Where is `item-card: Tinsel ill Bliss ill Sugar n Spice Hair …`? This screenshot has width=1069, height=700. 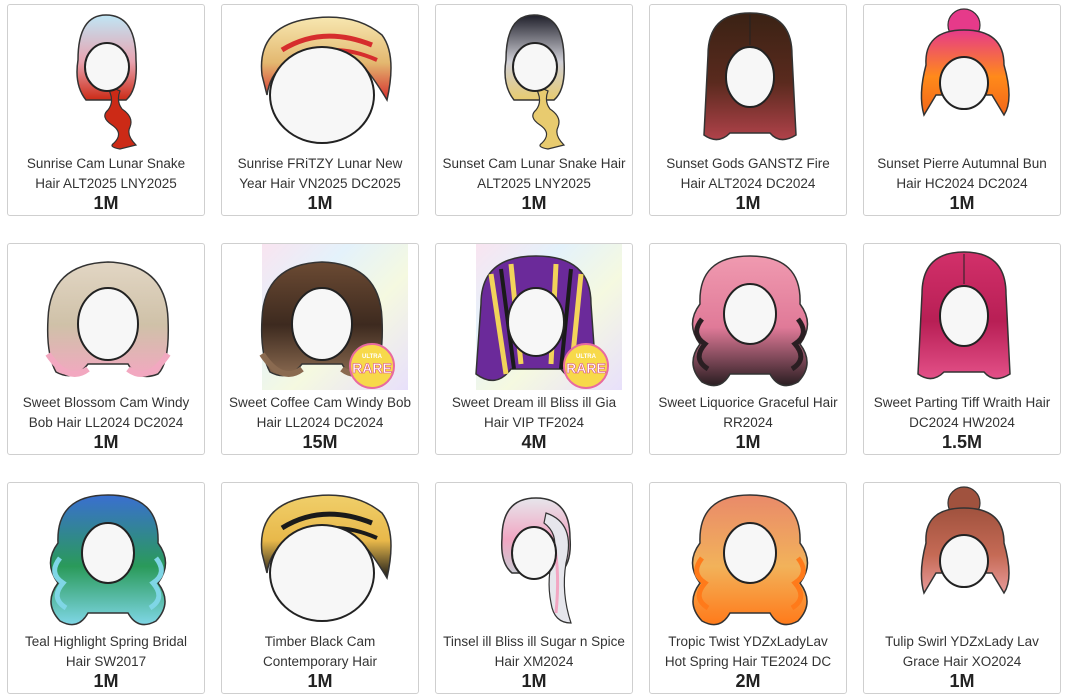
item-card: Tinsel ill Bliss ill Sugar n Spice Hair … is located at coordinates (534, 588).